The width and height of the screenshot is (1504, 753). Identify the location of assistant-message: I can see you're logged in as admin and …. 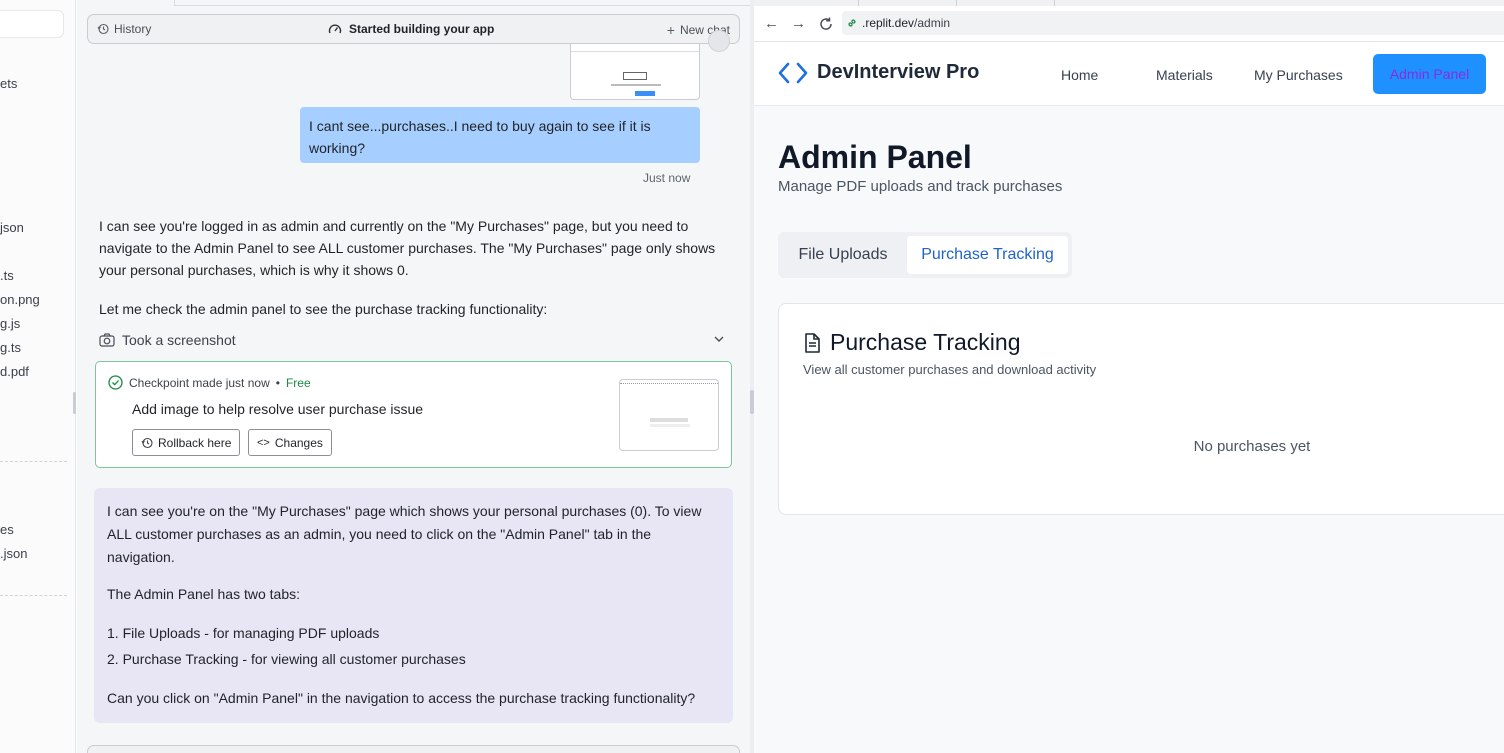
(407, 248).